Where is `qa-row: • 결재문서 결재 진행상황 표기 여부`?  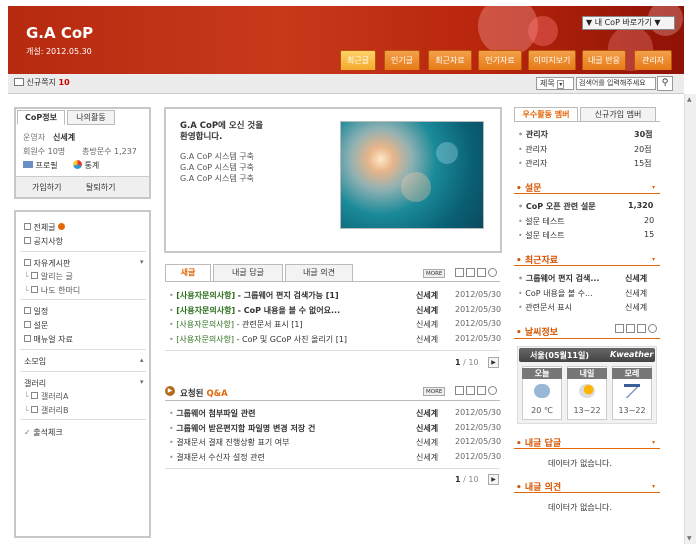
qa-row: • 결재문서 결재 진행상황 표기 여부 is located at coordinates (289, 442).